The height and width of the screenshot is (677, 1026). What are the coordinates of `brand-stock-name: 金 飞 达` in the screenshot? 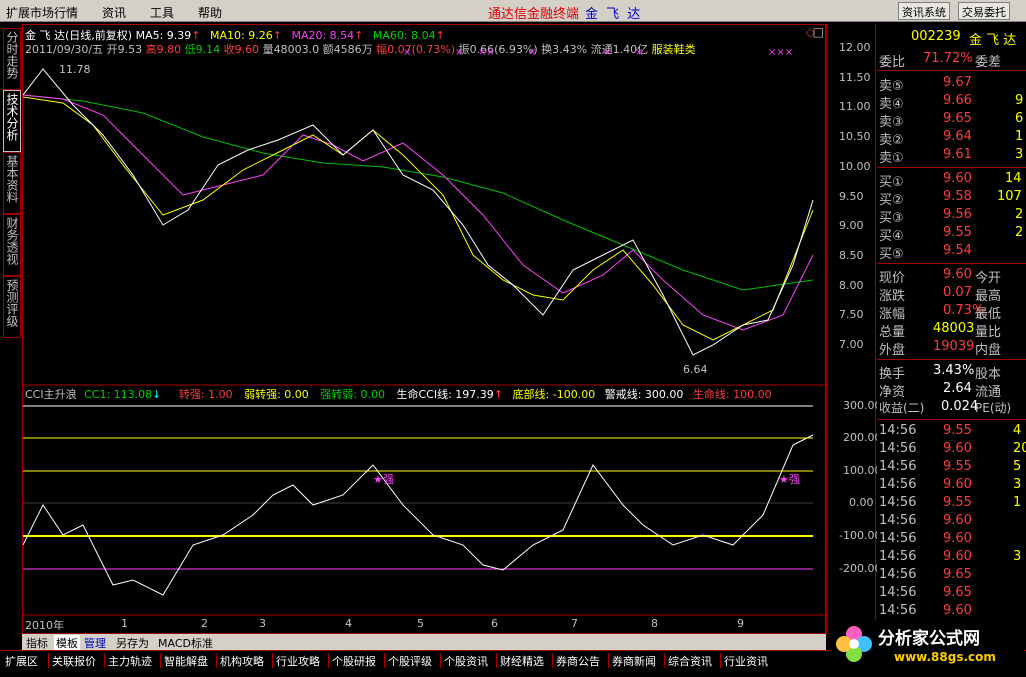 It's located at (614, 14).